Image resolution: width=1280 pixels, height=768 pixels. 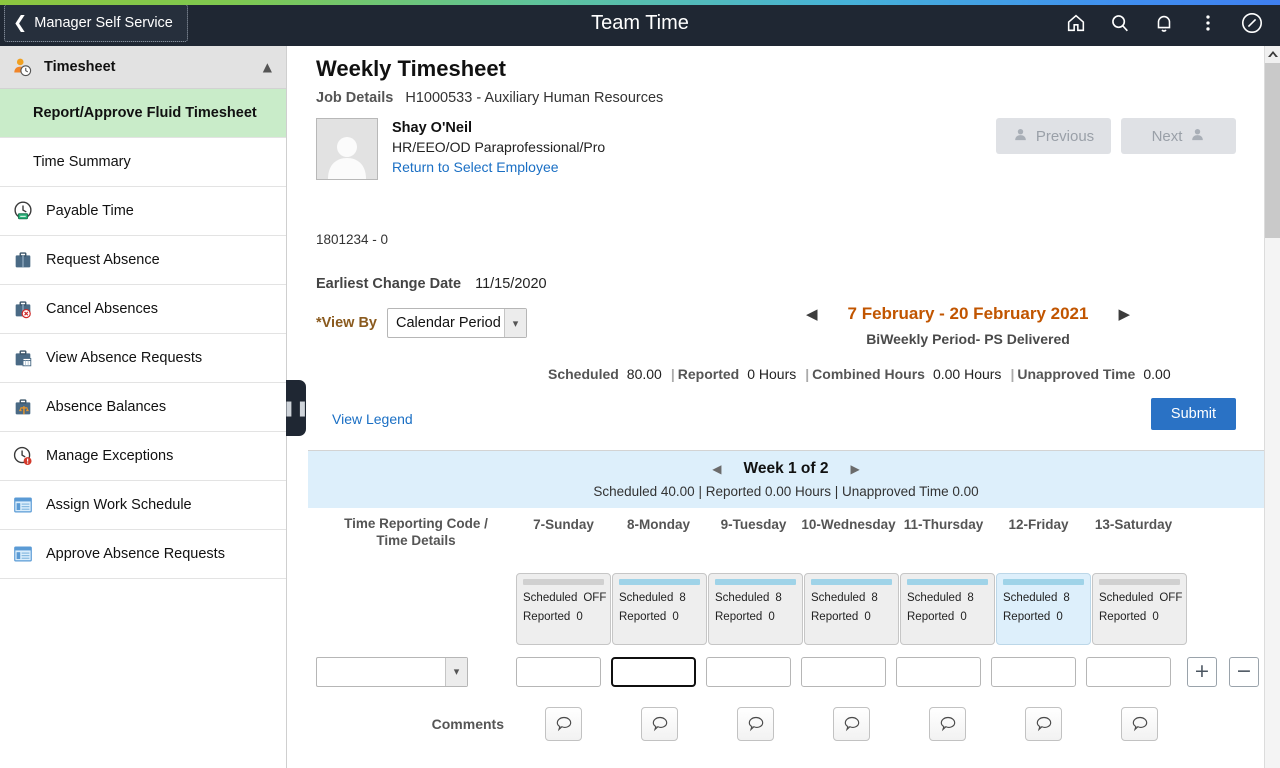 I want to click on comment-button-tuesday, so click(x=755, y=723).